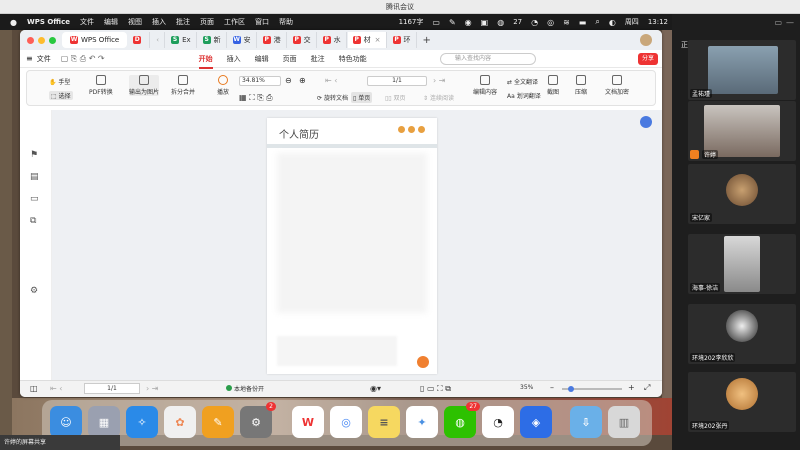 This screenshot has width=800, height=450. I want to click on tab-document: P环, so click(402, 40).